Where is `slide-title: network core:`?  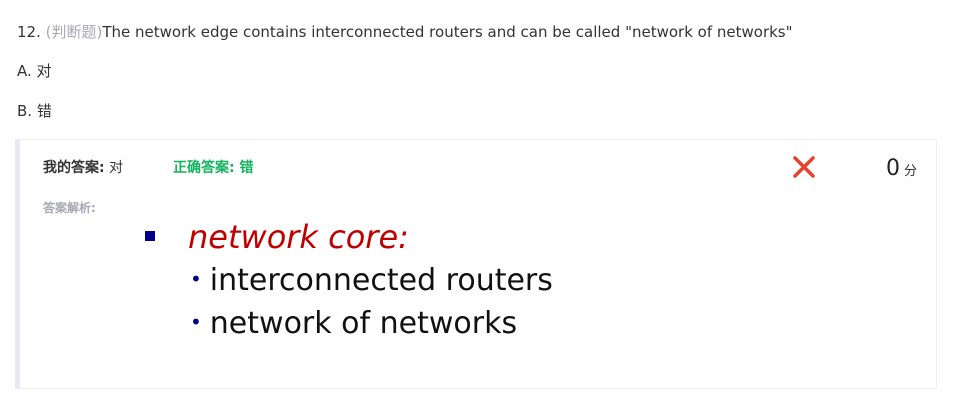 slide-title: network core: is located at coordinates (277, 237).